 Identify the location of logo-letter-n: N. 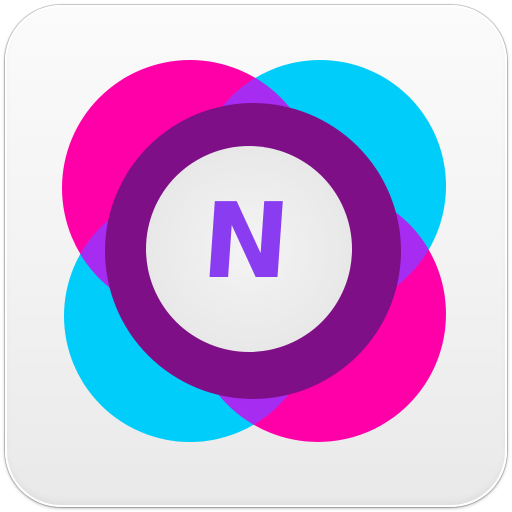
(246, 241).